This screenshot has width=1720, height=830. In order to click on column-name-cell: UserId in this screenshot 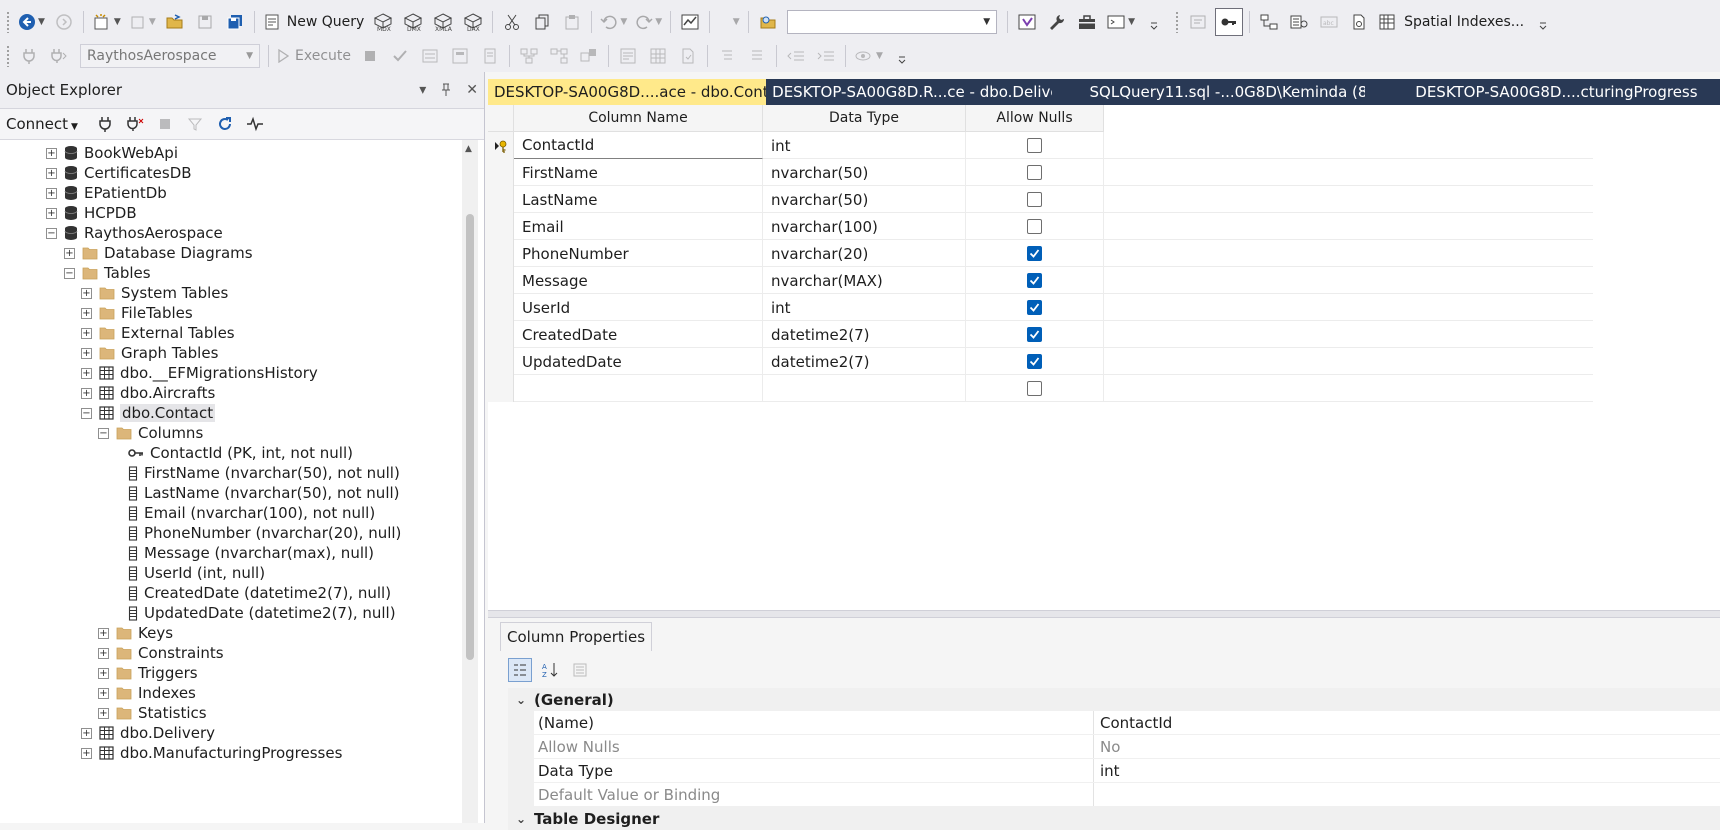, I will do `click(638, 307)`.